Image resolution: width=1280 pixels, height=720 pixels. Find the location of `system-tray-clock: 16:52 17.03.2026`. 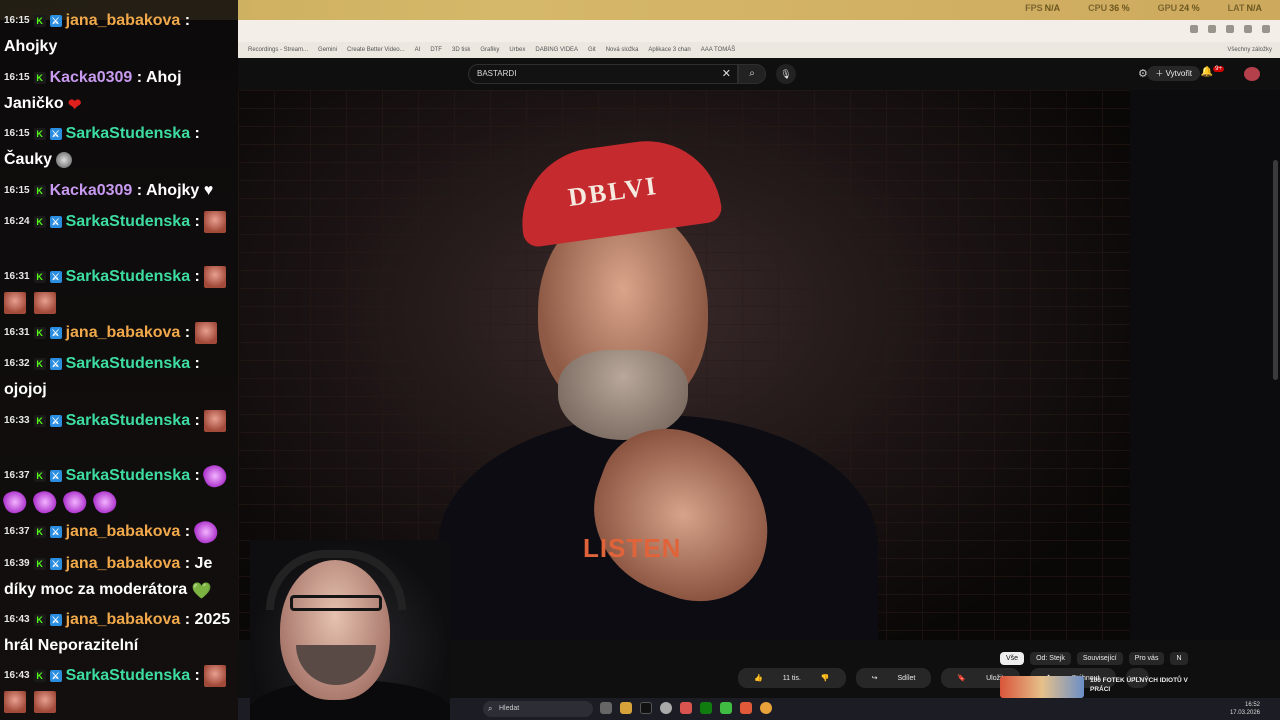

system-tray-clock: 16:52 17.03.2026 is located at coordinates (1245, 709).